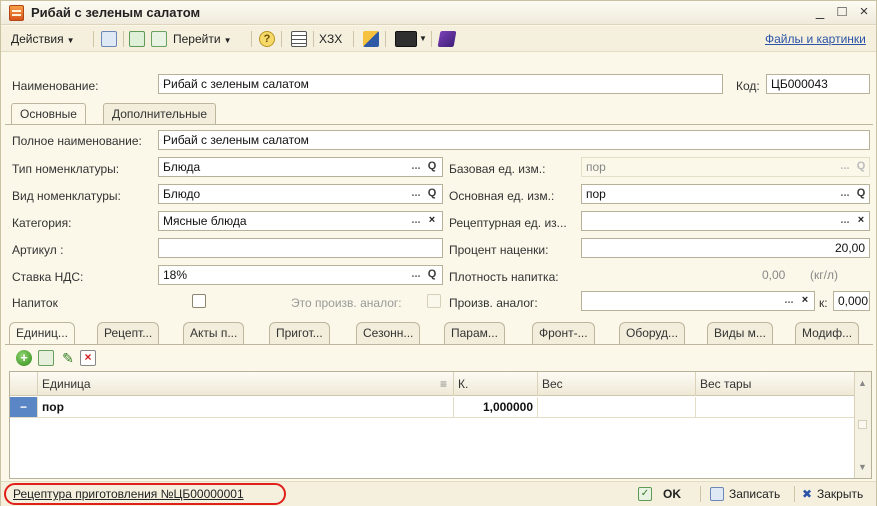  I want to click on delete-row-icon: ×, so click(88, 358).